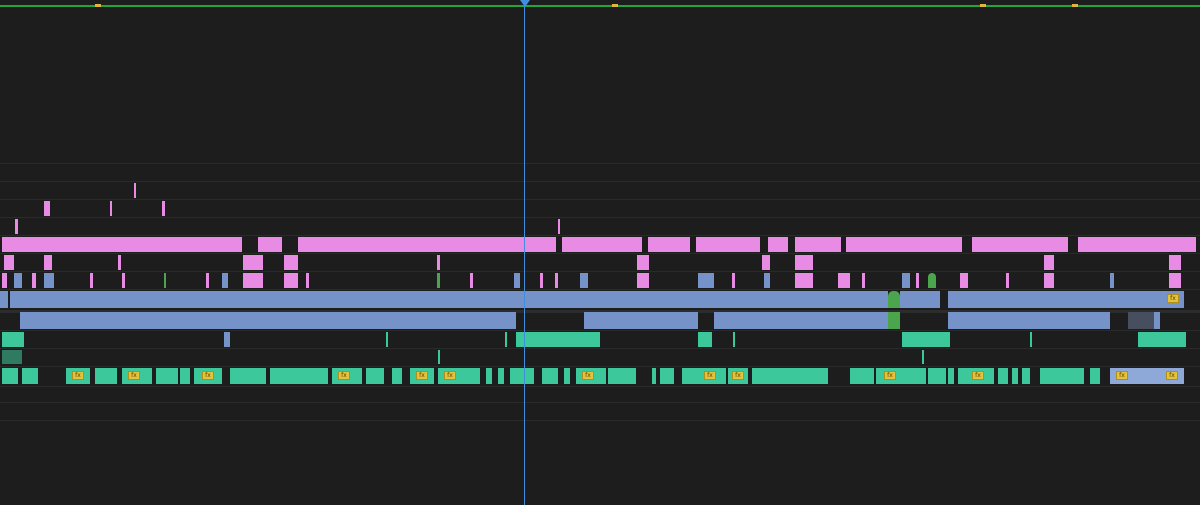  What do you see at coordinates (894, 320) in the screenshot?
I see `adjustment-clip` at bounding box center [894, 320].